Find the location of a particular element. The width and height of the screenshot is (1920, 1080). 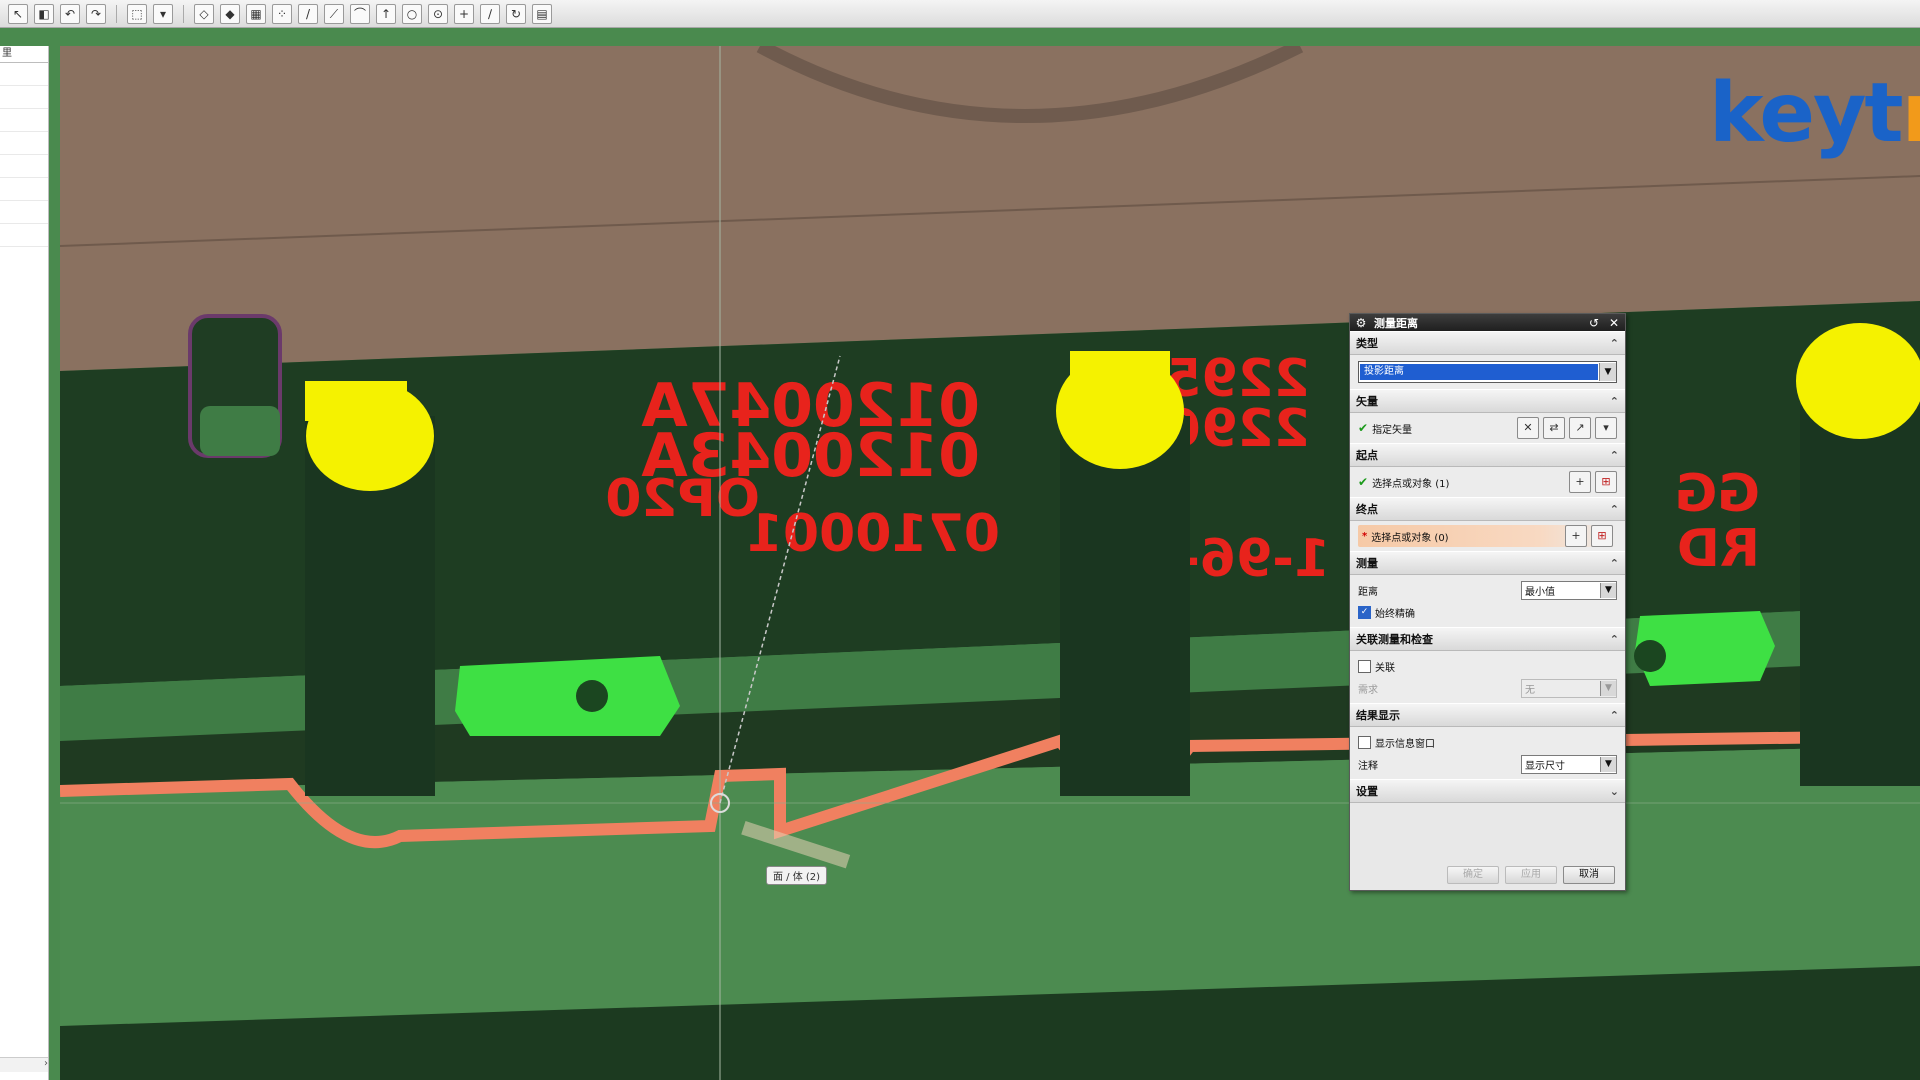

select-start-point: 选择点或对象 (1) is located at coordinates (1468, 482).